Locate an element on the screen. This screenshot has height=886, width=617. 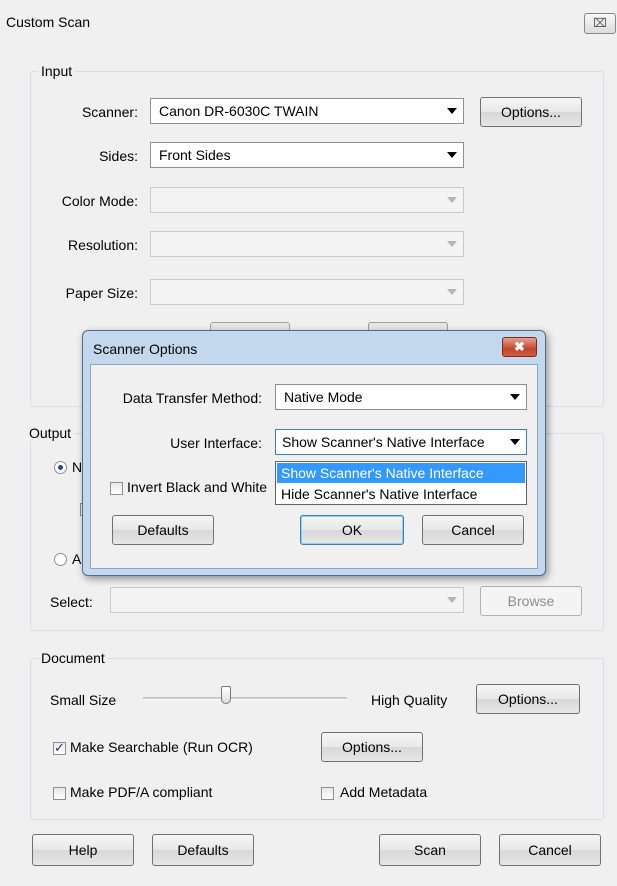
invert-label: Invert Black and White is located at coordinates (197, 487).